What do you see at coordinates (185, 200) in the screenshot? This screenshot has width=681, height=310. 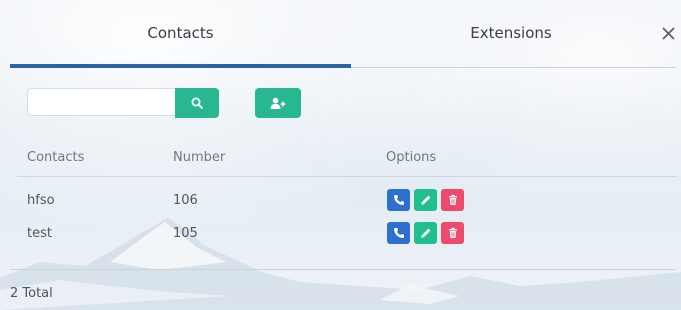 I see `contact-number: 106` at bounding box center [185, 200].